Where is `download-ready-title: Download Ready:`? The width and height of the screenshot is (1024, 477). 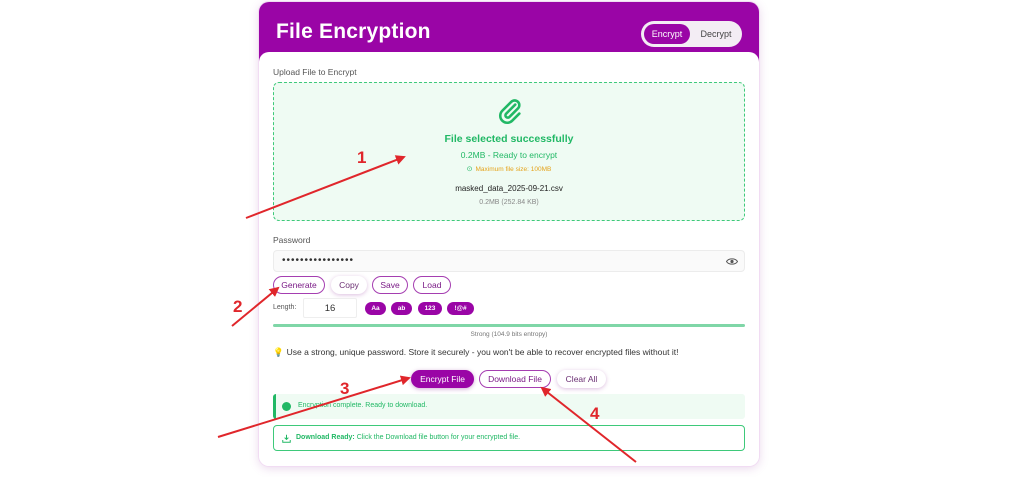 download-ready-title: Download Ready: is located at coordinates (325, 437).